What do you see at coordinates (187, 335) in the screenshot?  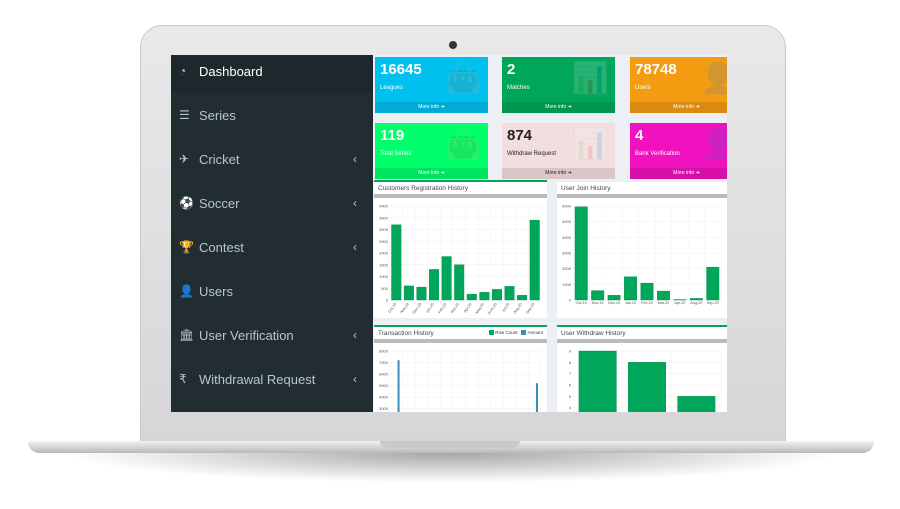 I see `bank-icon: 🏛` at bounding box center [187, 335].